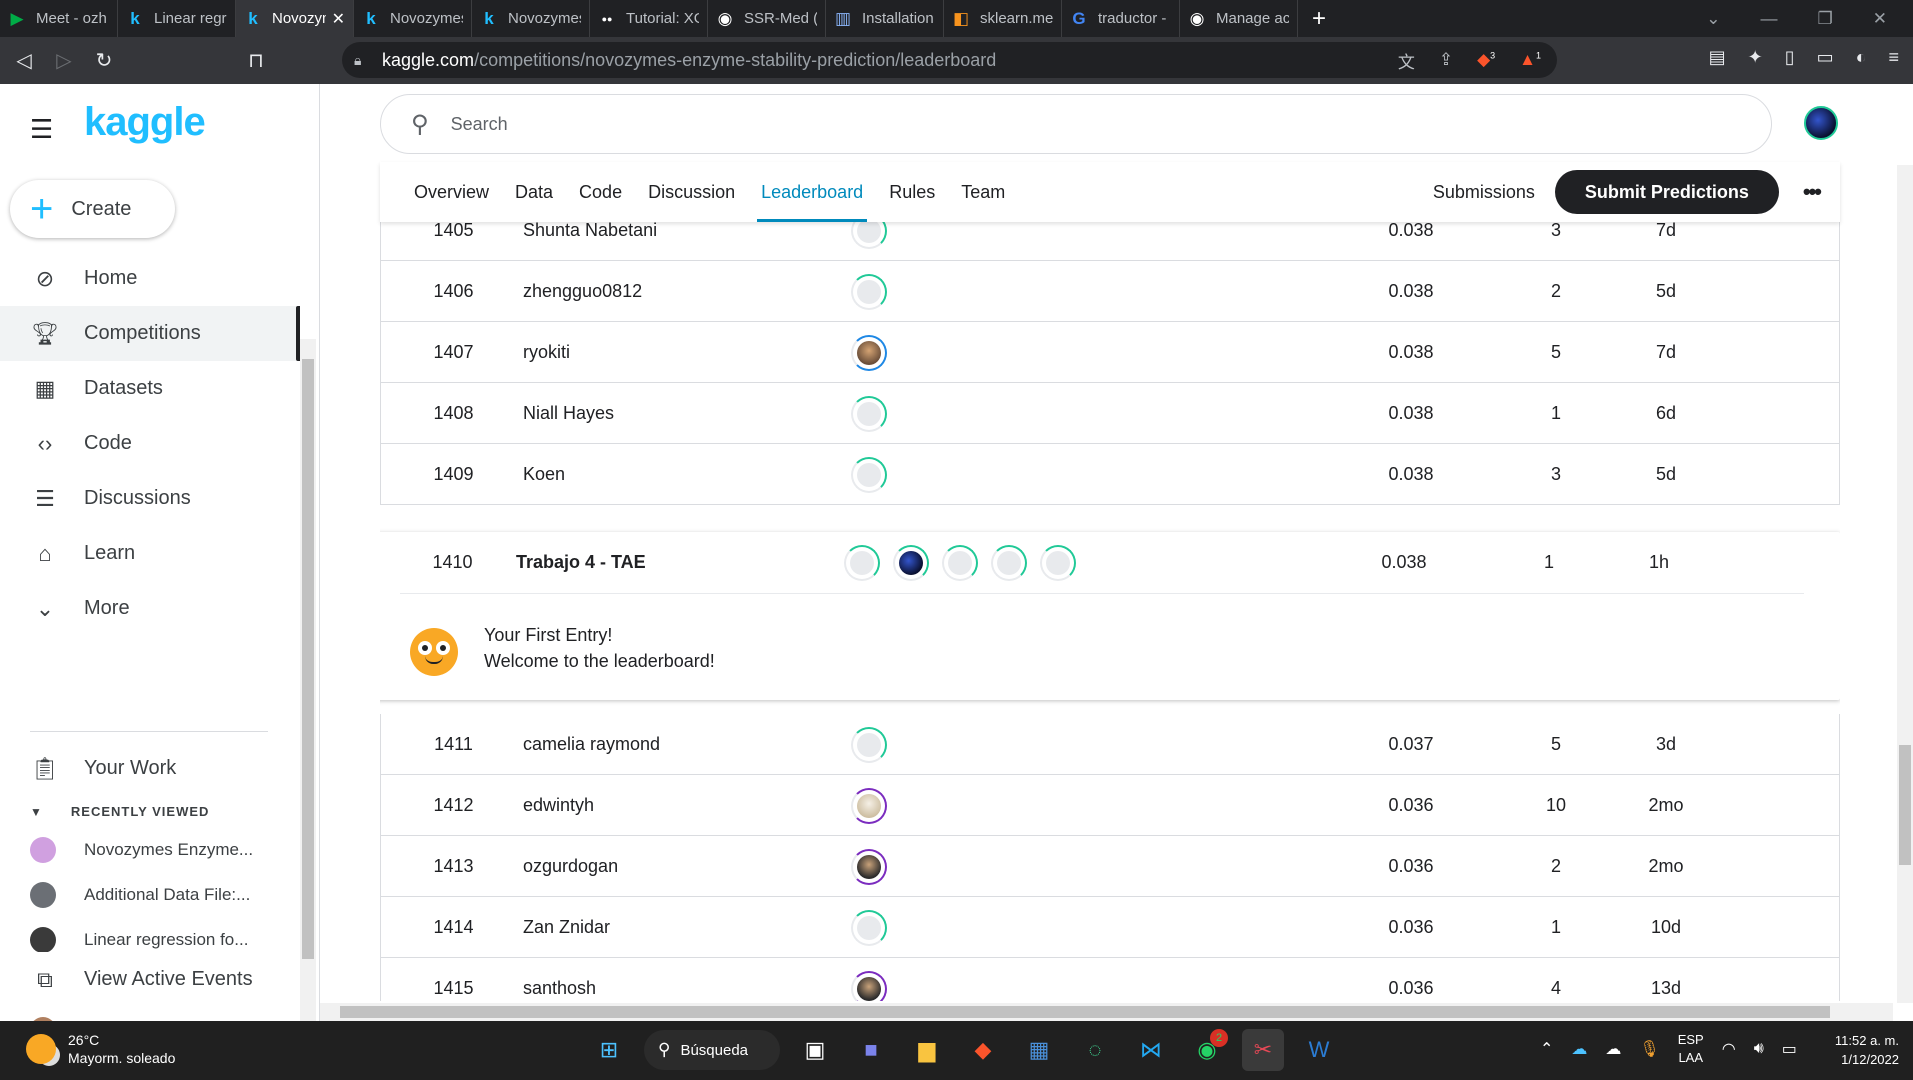 The width and height of the screenshot is (1913, 1080). I want to click on bookmark-icon: ⊓, so click(256, 60).